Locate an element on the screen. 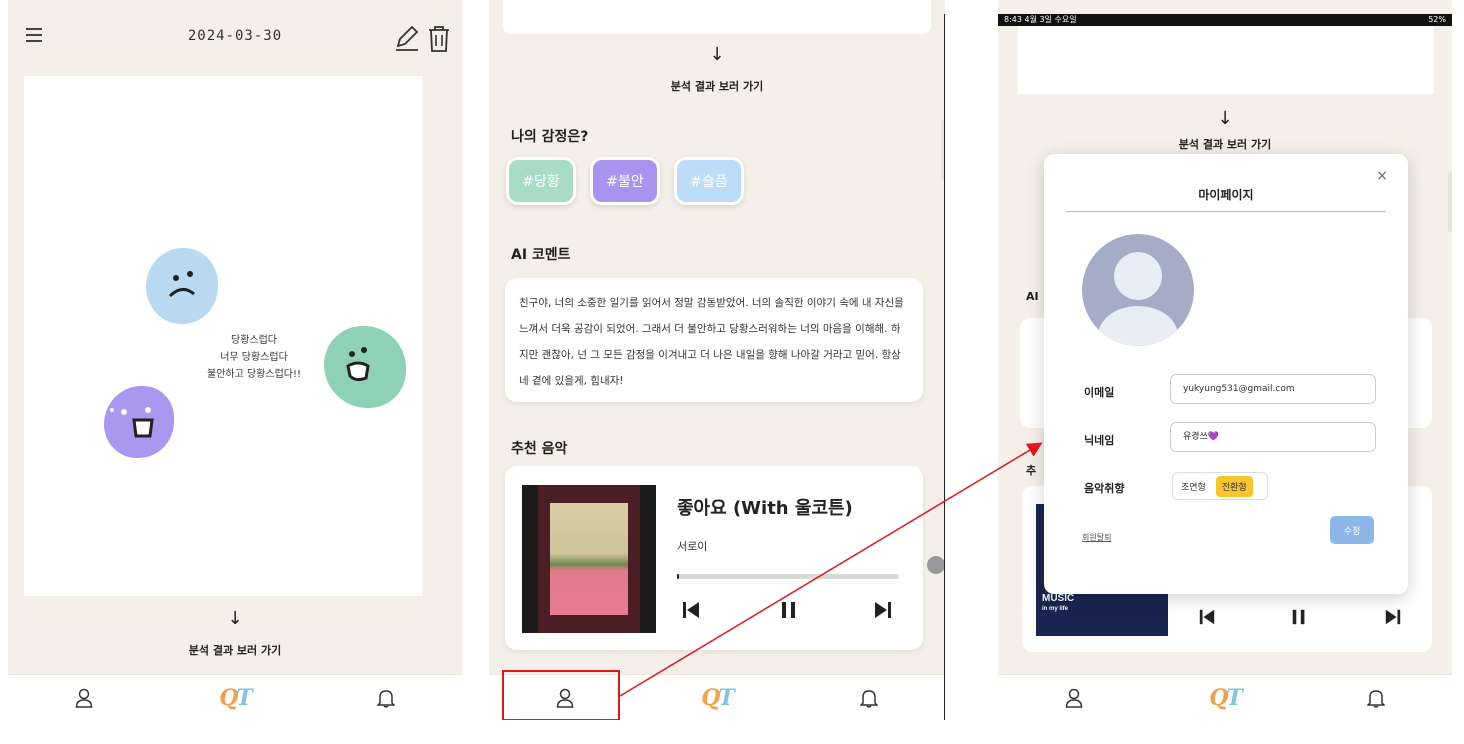 This screenshot has height=744, width=1464. pref-option: 조연형 is located at coordinates (1193, 486).